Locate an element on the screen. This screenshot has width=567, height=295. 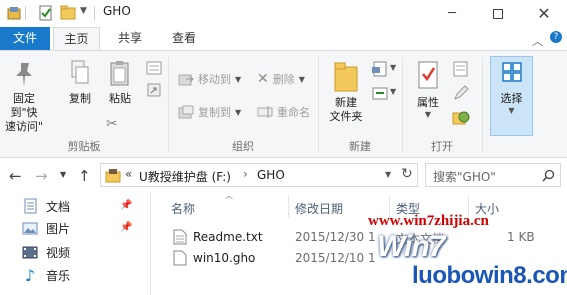
back-button: ← is located at coordinates (15, 176).